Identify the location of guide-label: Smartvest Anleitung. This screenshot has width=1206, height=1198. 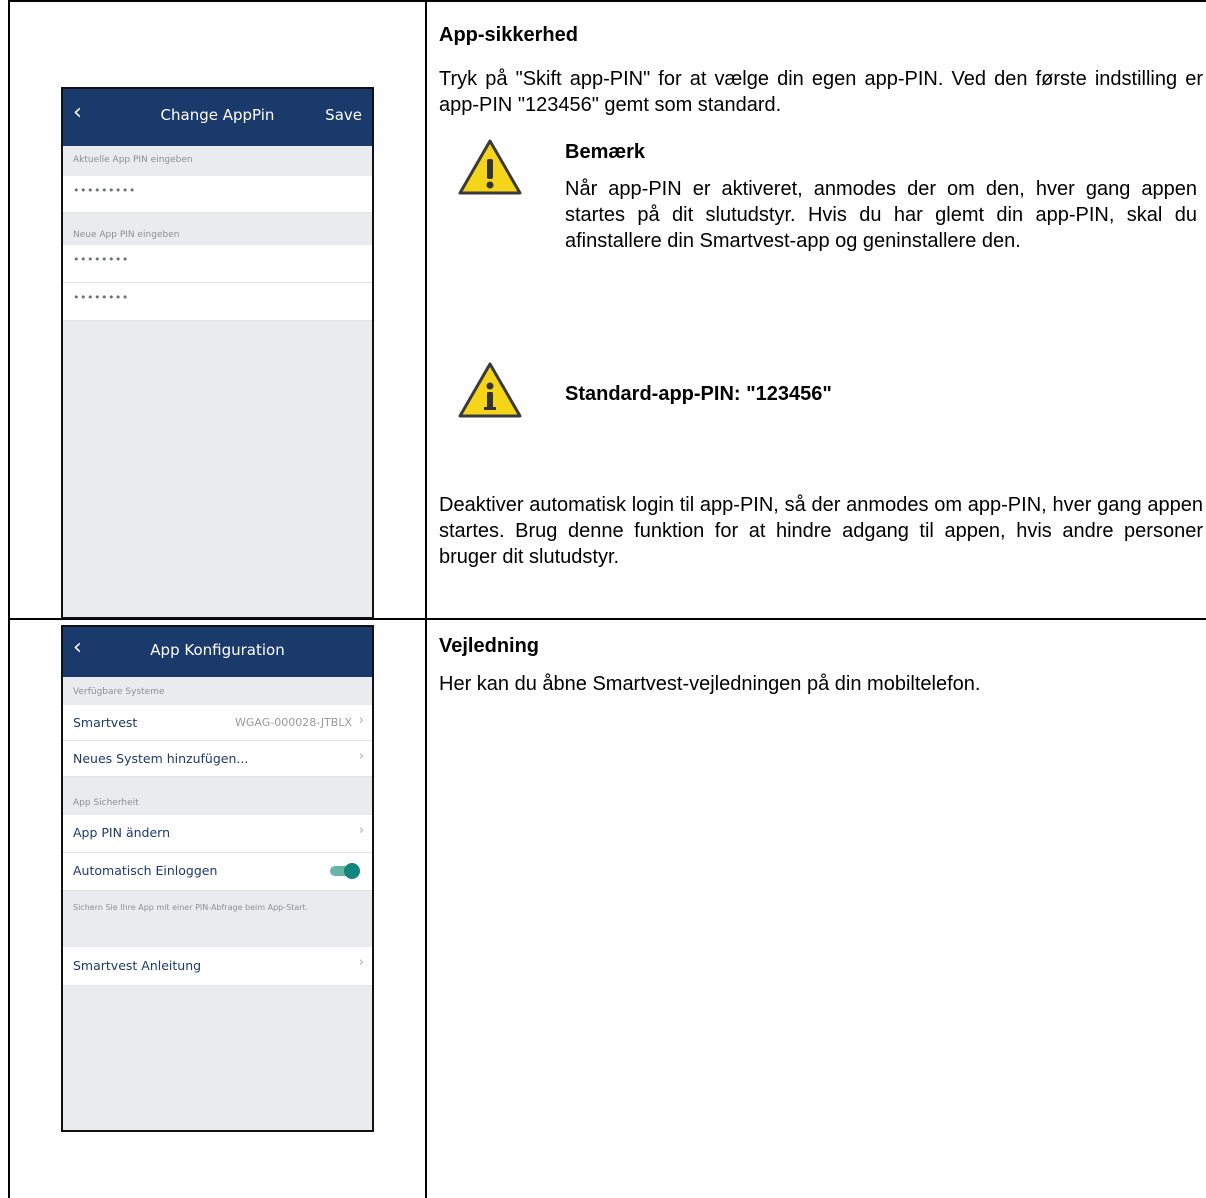
(137, 965).